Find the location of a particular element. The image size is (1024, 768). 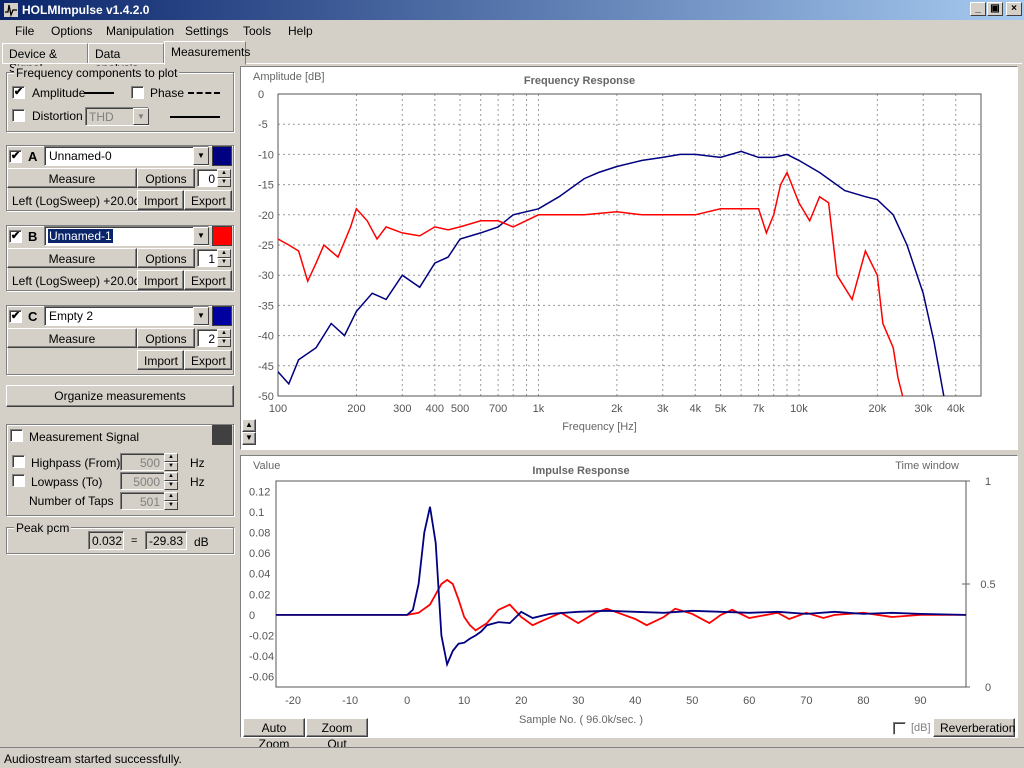

lowpass-spin-up-icon: ▲ is located at coordinates (171, 476).